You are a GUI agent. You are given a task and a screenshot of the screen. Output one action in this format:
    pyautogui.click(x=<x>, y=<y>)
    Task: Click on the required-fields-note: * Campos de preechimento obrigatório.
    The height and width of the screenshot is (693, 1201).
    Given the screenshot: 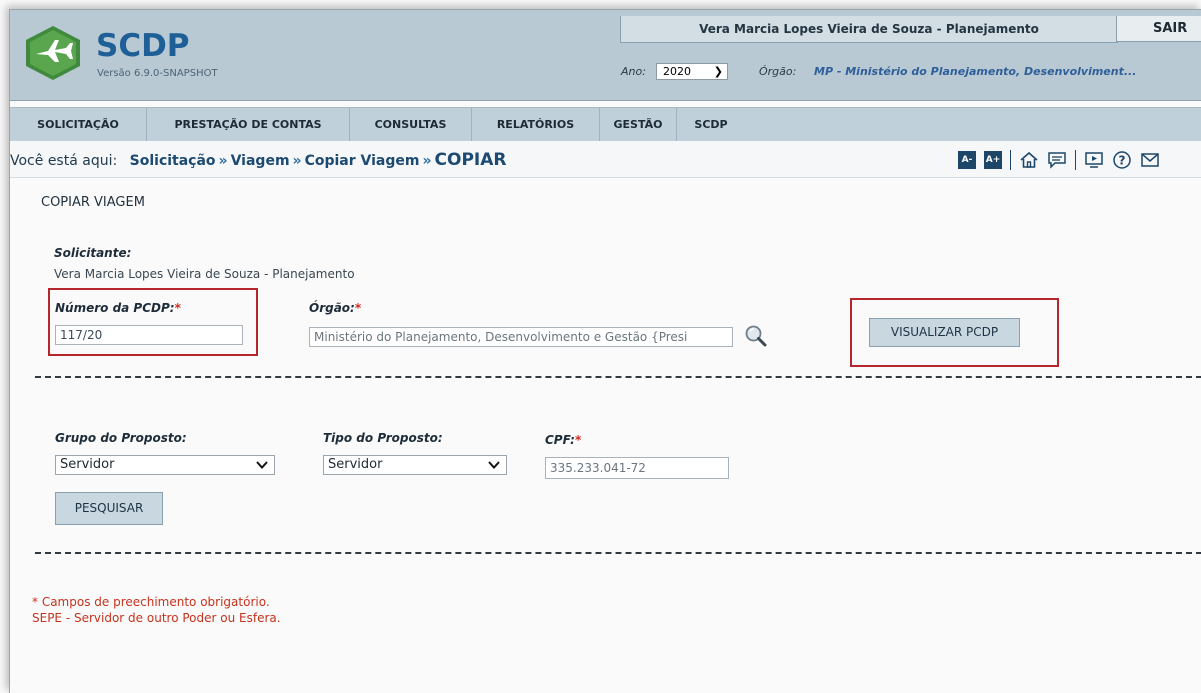 What is the action you would take?
    pyautogui.click(x=151, y=602)
    